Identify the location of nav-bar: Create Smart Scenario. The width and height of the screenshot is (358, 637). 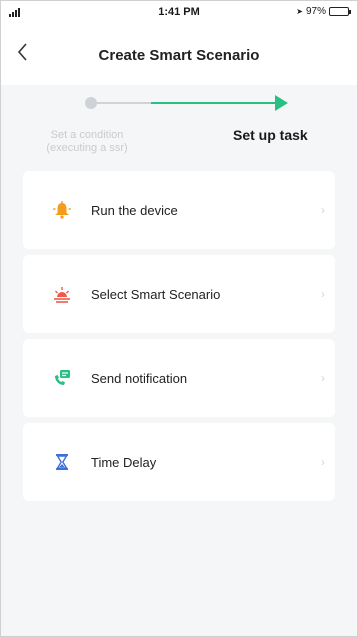
(179, 54).